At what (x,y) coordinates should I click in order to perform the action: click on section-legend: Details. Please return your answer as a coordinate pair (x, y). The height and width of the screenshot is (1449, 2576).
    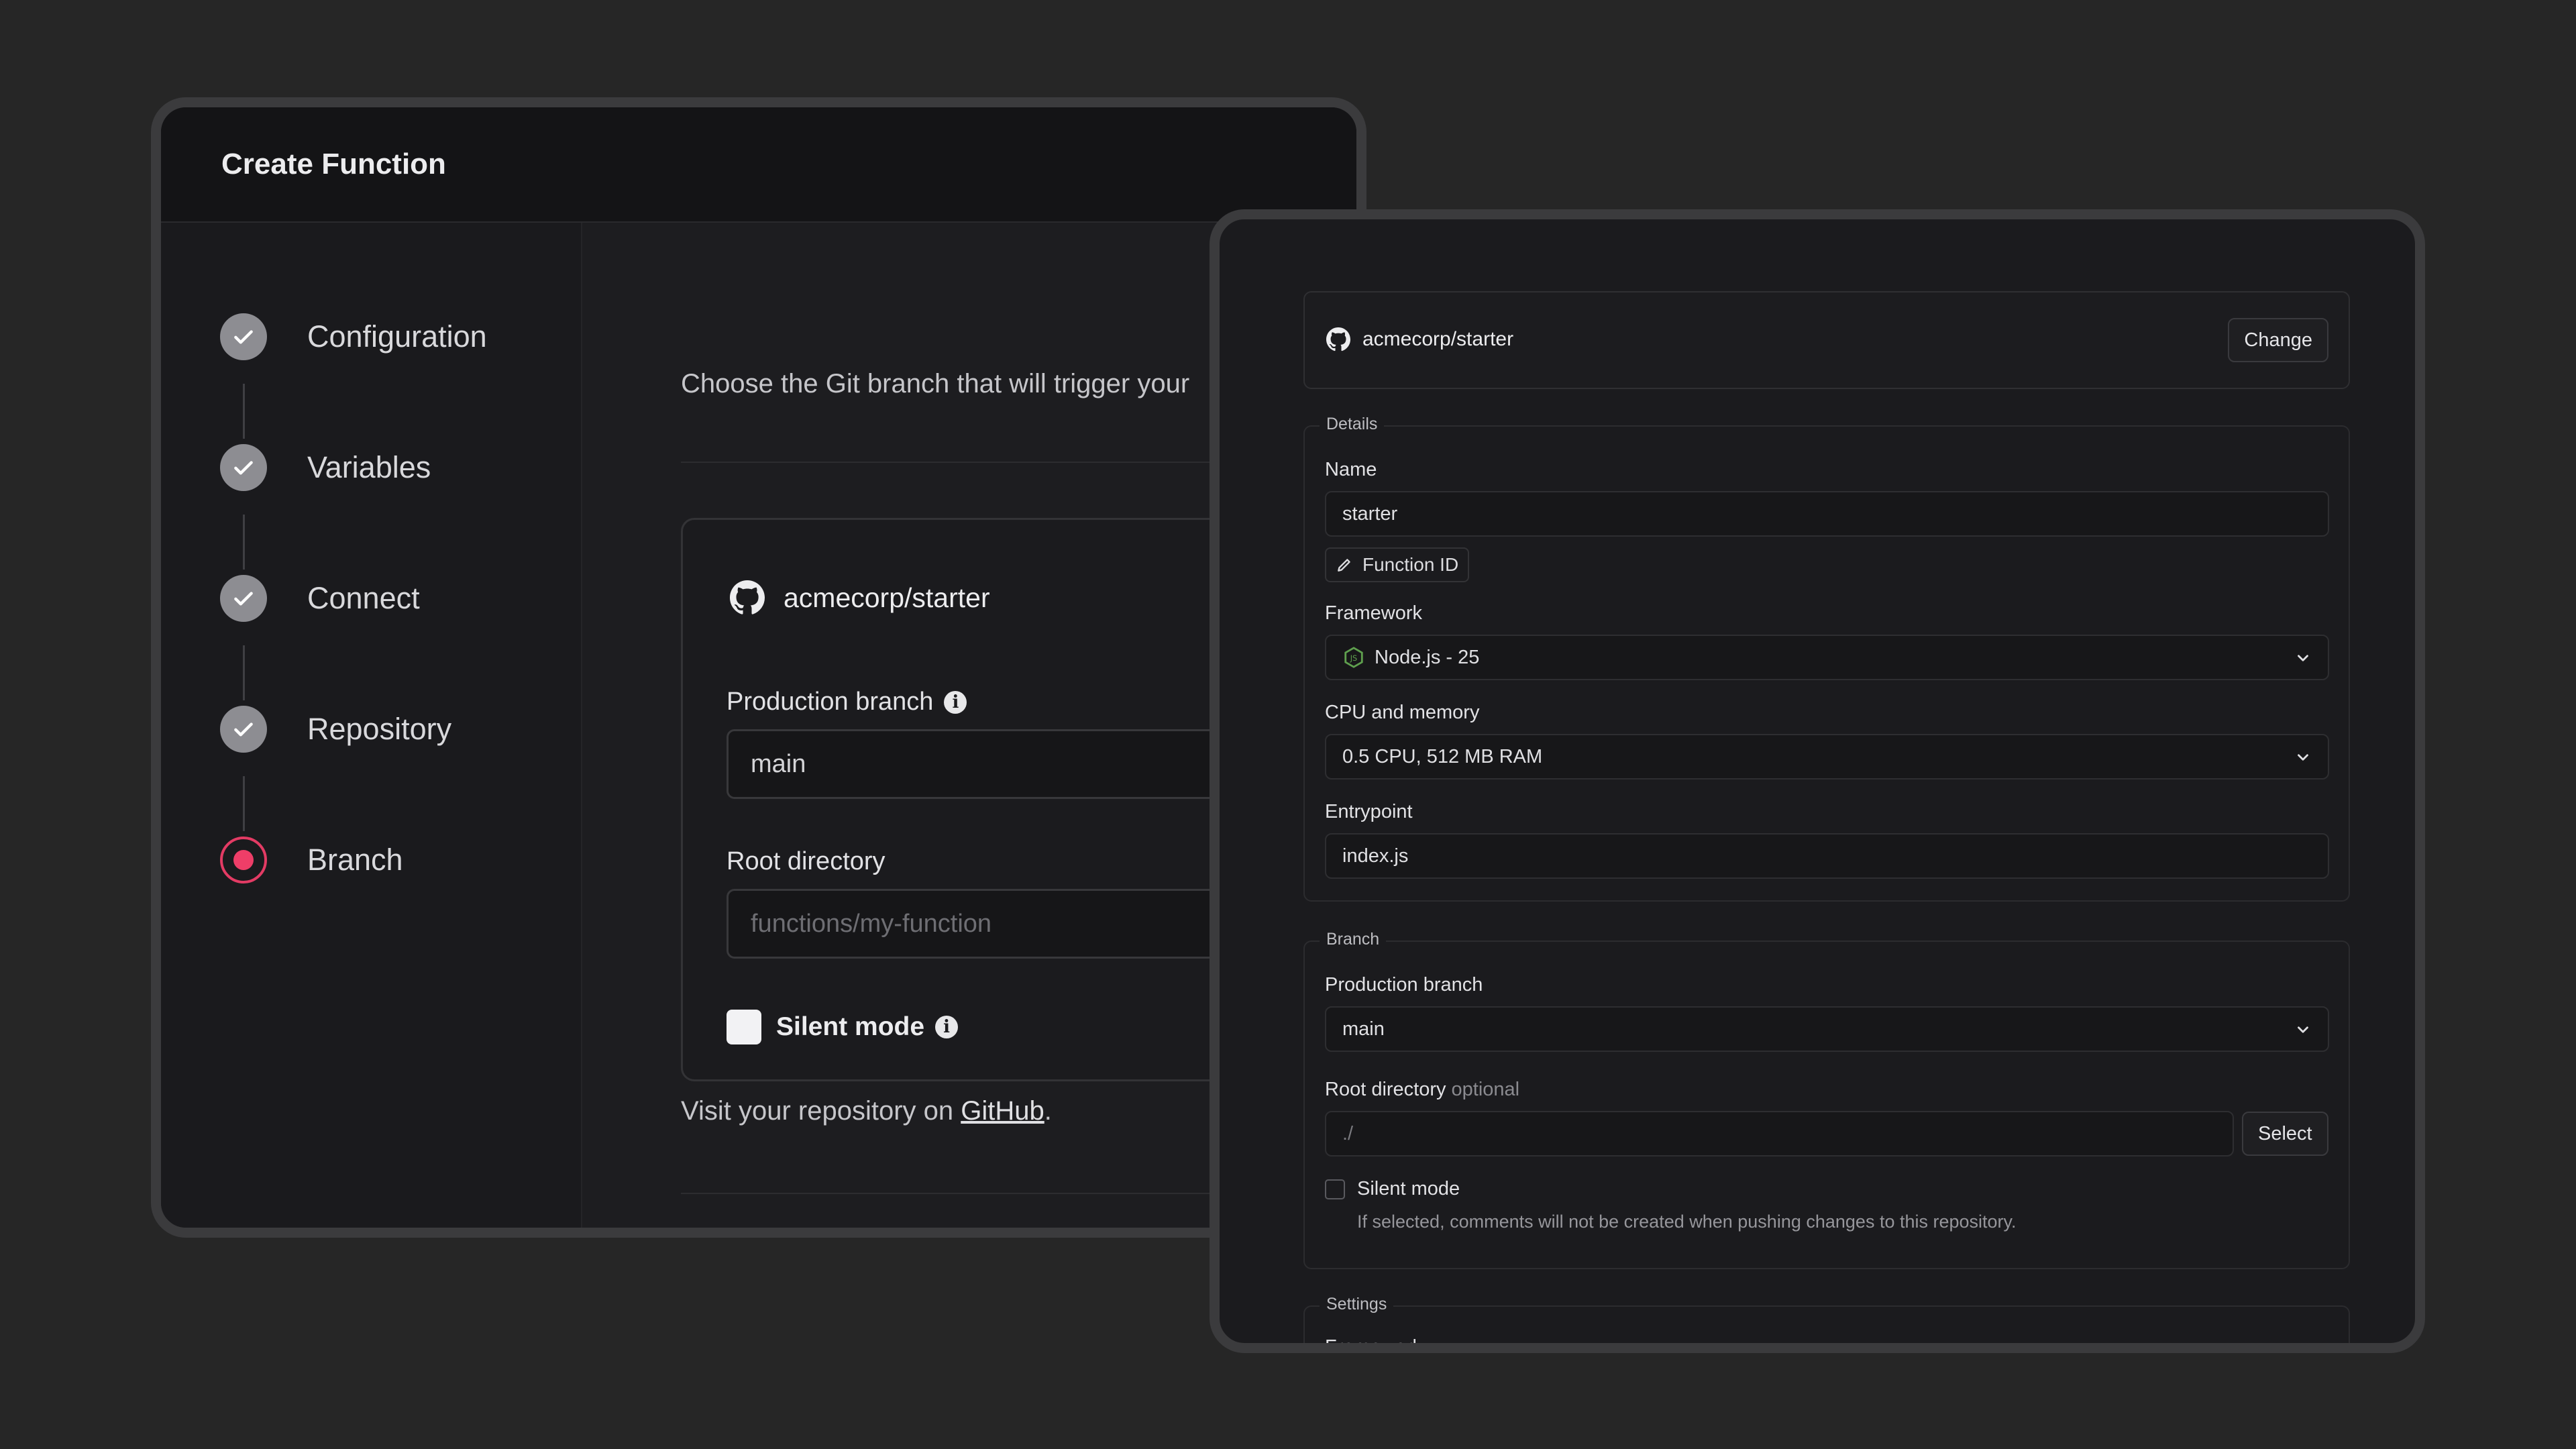
    Looking at the image, I should click on (1352, 424).